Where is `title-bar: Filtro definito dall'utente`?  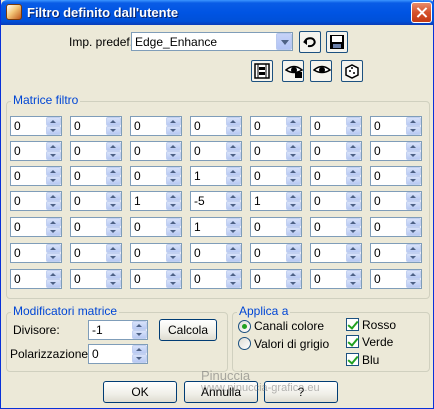
title-bar: Filtro definito dall'utente is located at coordinates (217, 12).